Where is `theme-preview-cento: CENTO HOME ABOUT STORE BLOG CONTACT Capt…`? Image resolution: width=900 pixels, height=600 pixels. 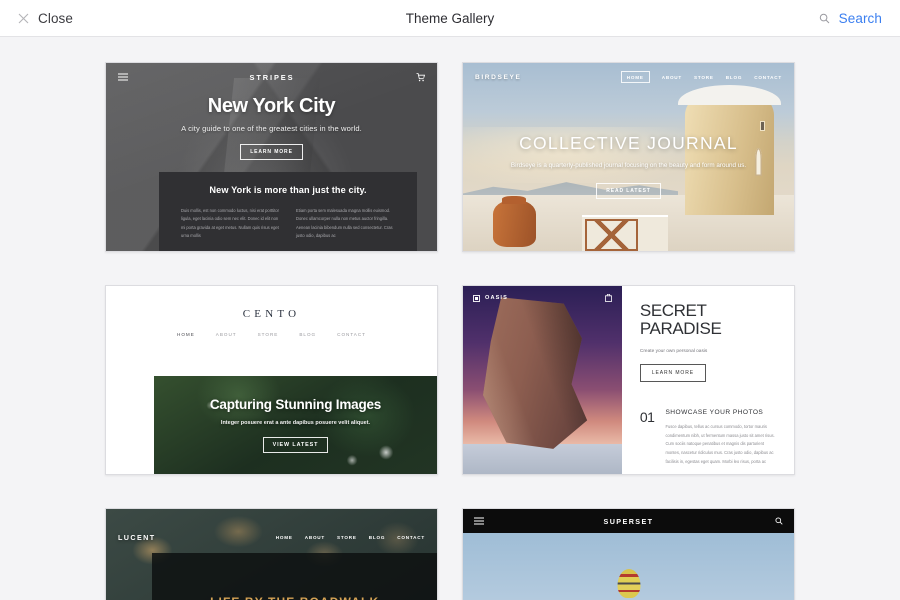
theme-preview-cento: CENTO HOME ABOUT STORE BLOG CONTACT Capt… is located at coordinates (271, 380).